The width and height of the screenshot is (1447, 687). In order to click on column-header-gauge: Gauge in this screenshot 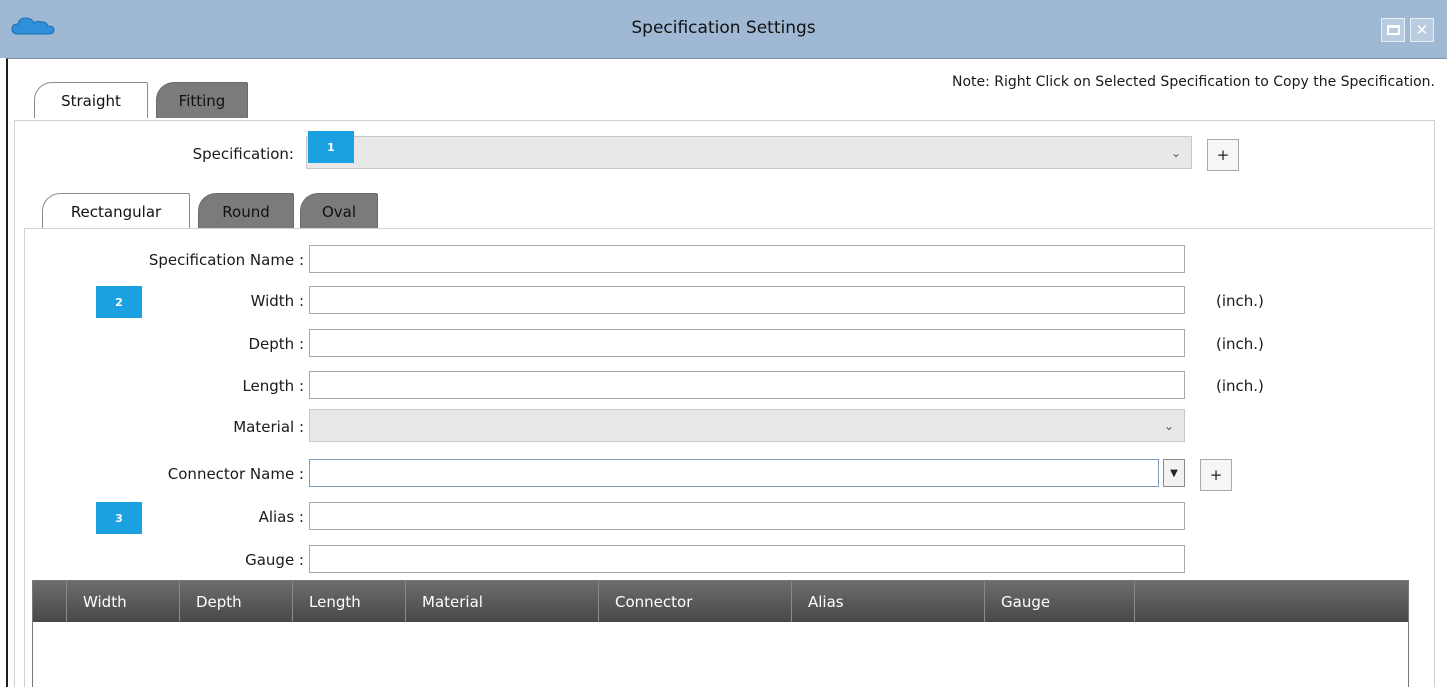, I will do `click(1060, 601)`.